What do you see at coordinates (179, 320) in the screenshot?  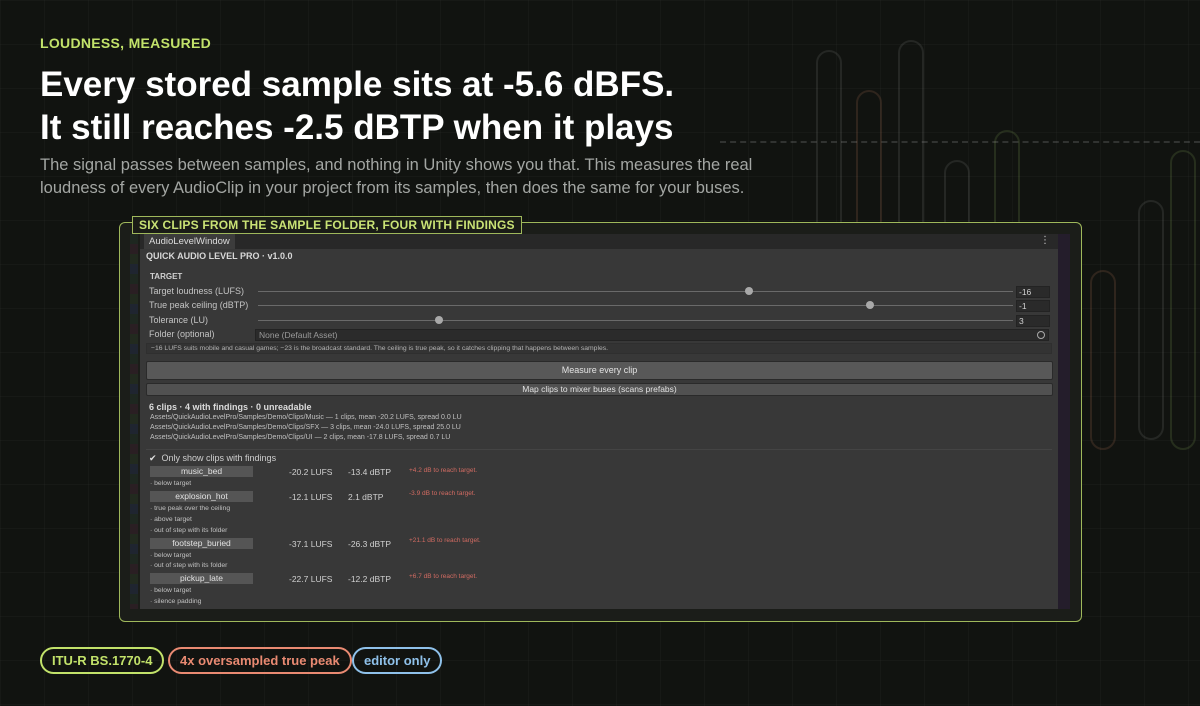 I see `tolerance-label: Tolerance (LU)` at bounding box center [179, 320].